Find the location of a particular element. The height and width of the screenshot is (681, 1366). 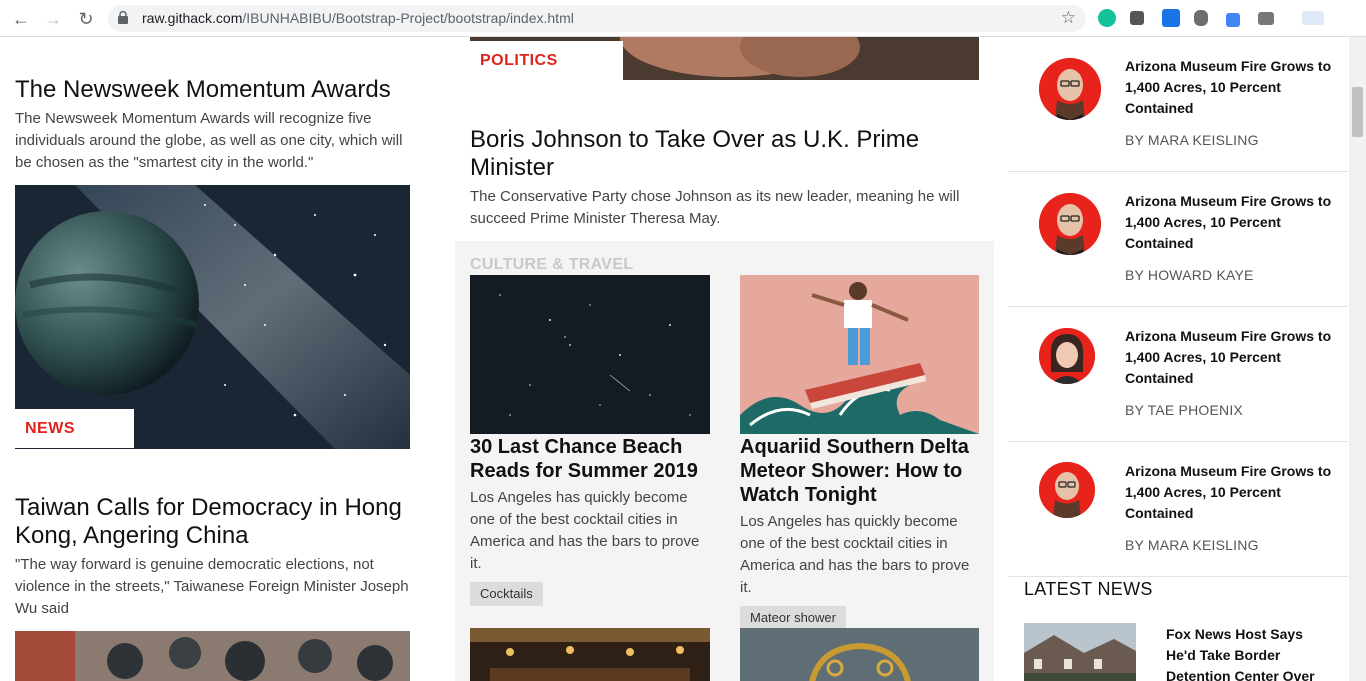

lock-icon is located at coordinates (123, 17).